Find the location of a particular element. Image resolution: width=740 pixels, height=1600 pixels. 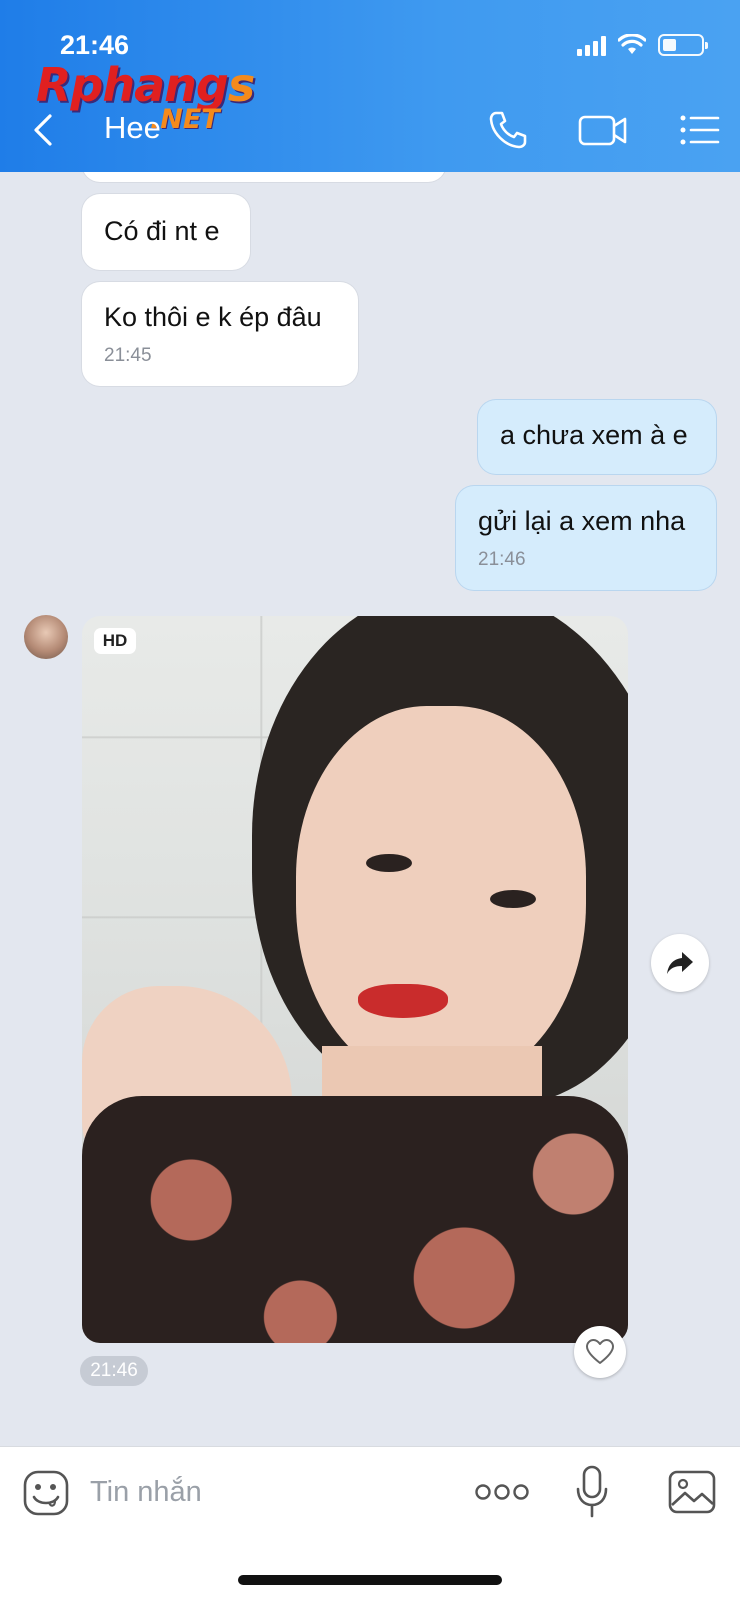

phone-icon is located at coordinates (508, 130).